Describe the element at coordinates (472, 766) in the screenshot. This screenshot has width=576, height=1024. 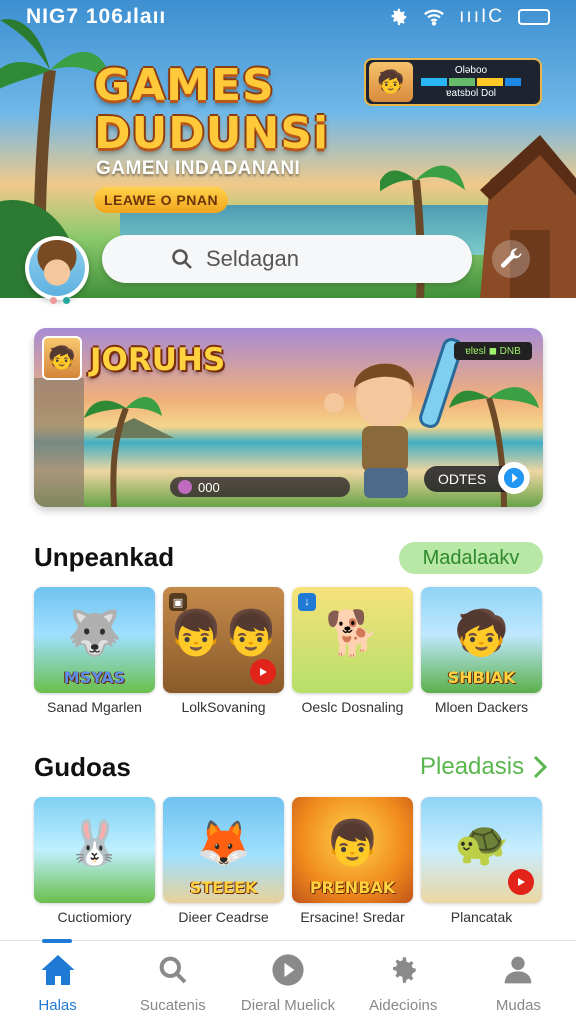
I see `section-2-more-label: Pleadasis` at that location.